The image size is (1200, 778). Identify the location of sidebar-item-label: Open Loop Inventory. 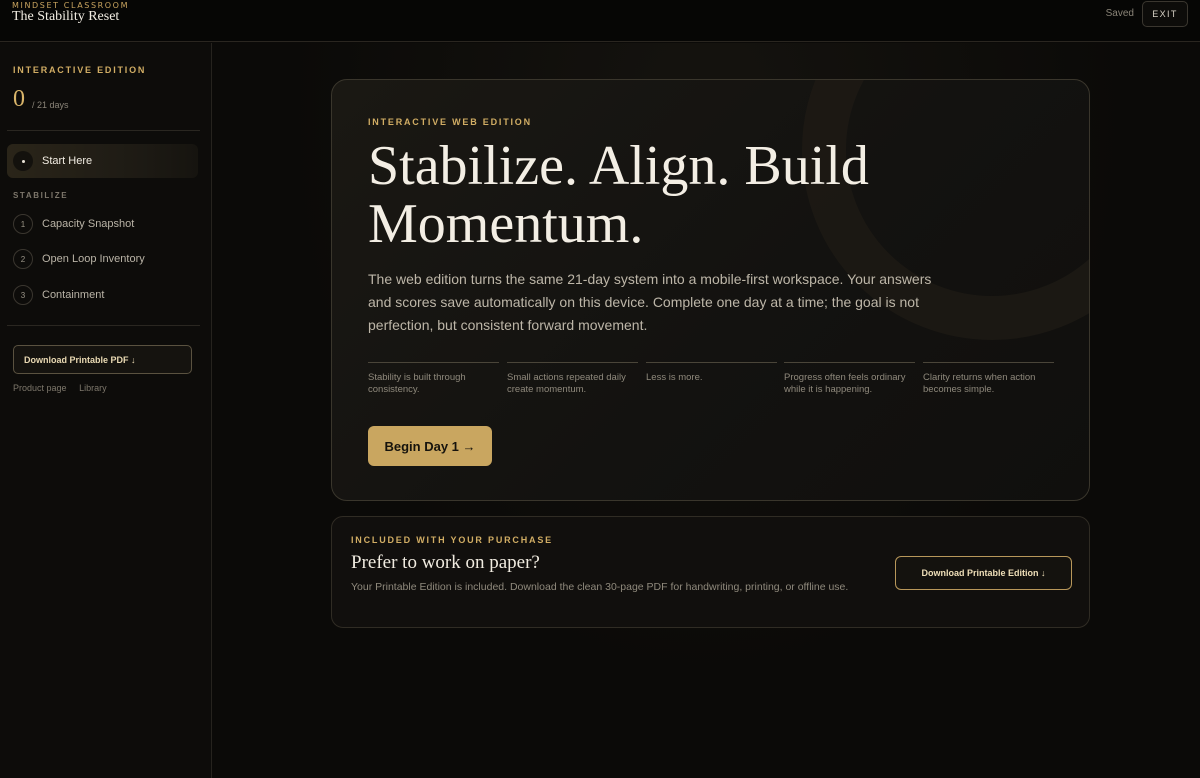
(93, 259).